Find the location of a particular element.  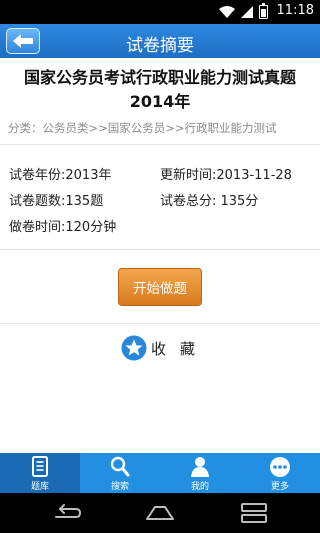

wifi-icon is located at coordinates (227, 12).